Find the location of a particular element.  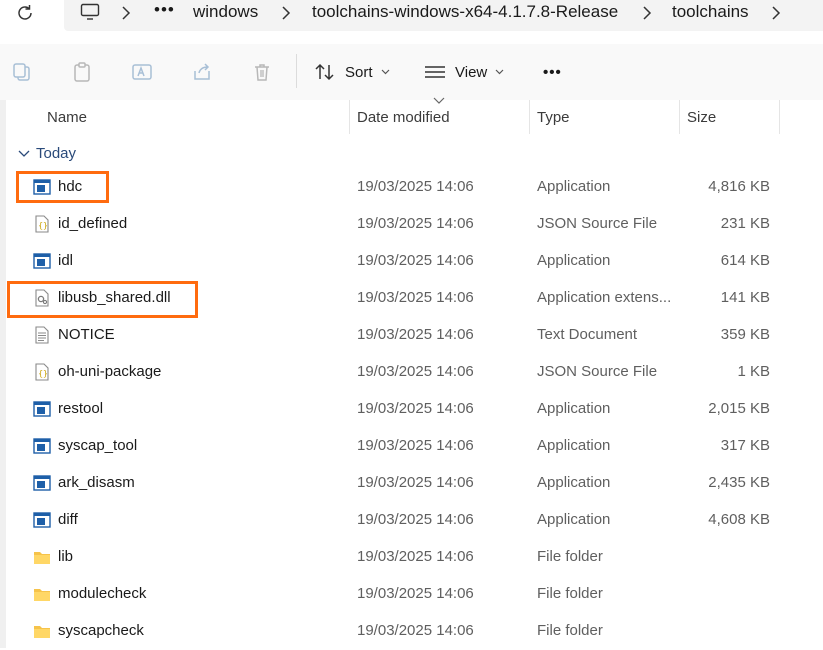

file-size: 359 KB is located at coordinates (745, 334).